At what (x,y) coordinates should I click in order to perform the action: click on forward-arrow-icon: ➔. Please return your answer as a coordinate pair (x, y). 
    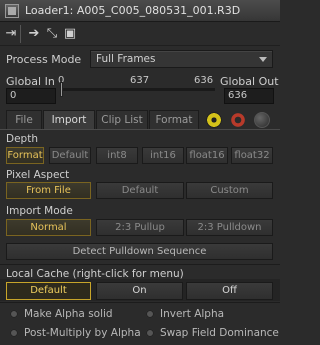
    Looking at the image, I should click on (34, 34).